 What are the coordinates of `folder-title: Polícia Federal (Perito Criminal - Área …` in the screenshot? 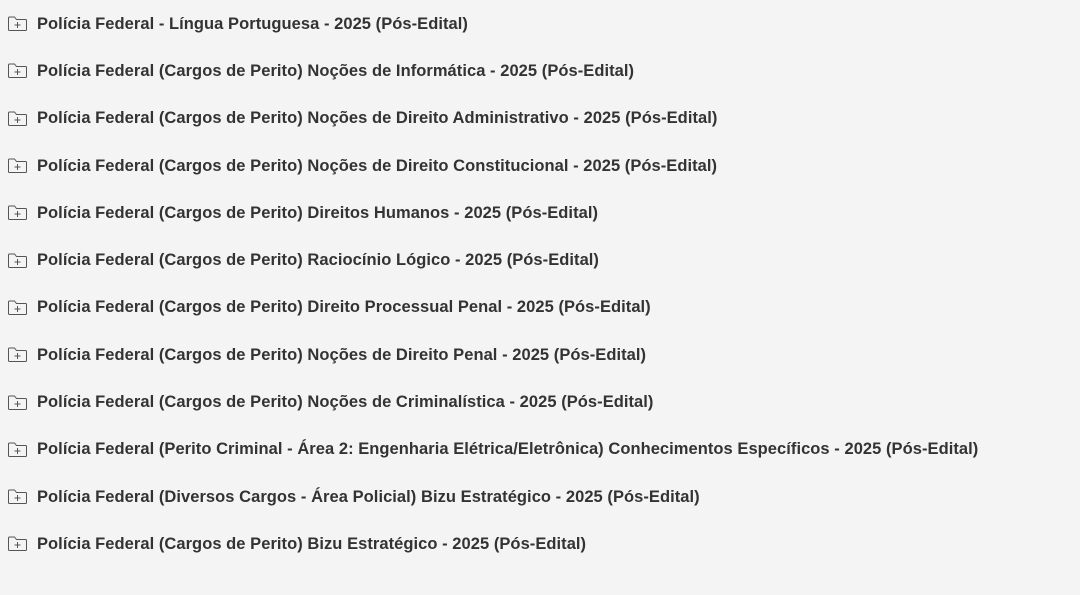 It's located at (507, 449).